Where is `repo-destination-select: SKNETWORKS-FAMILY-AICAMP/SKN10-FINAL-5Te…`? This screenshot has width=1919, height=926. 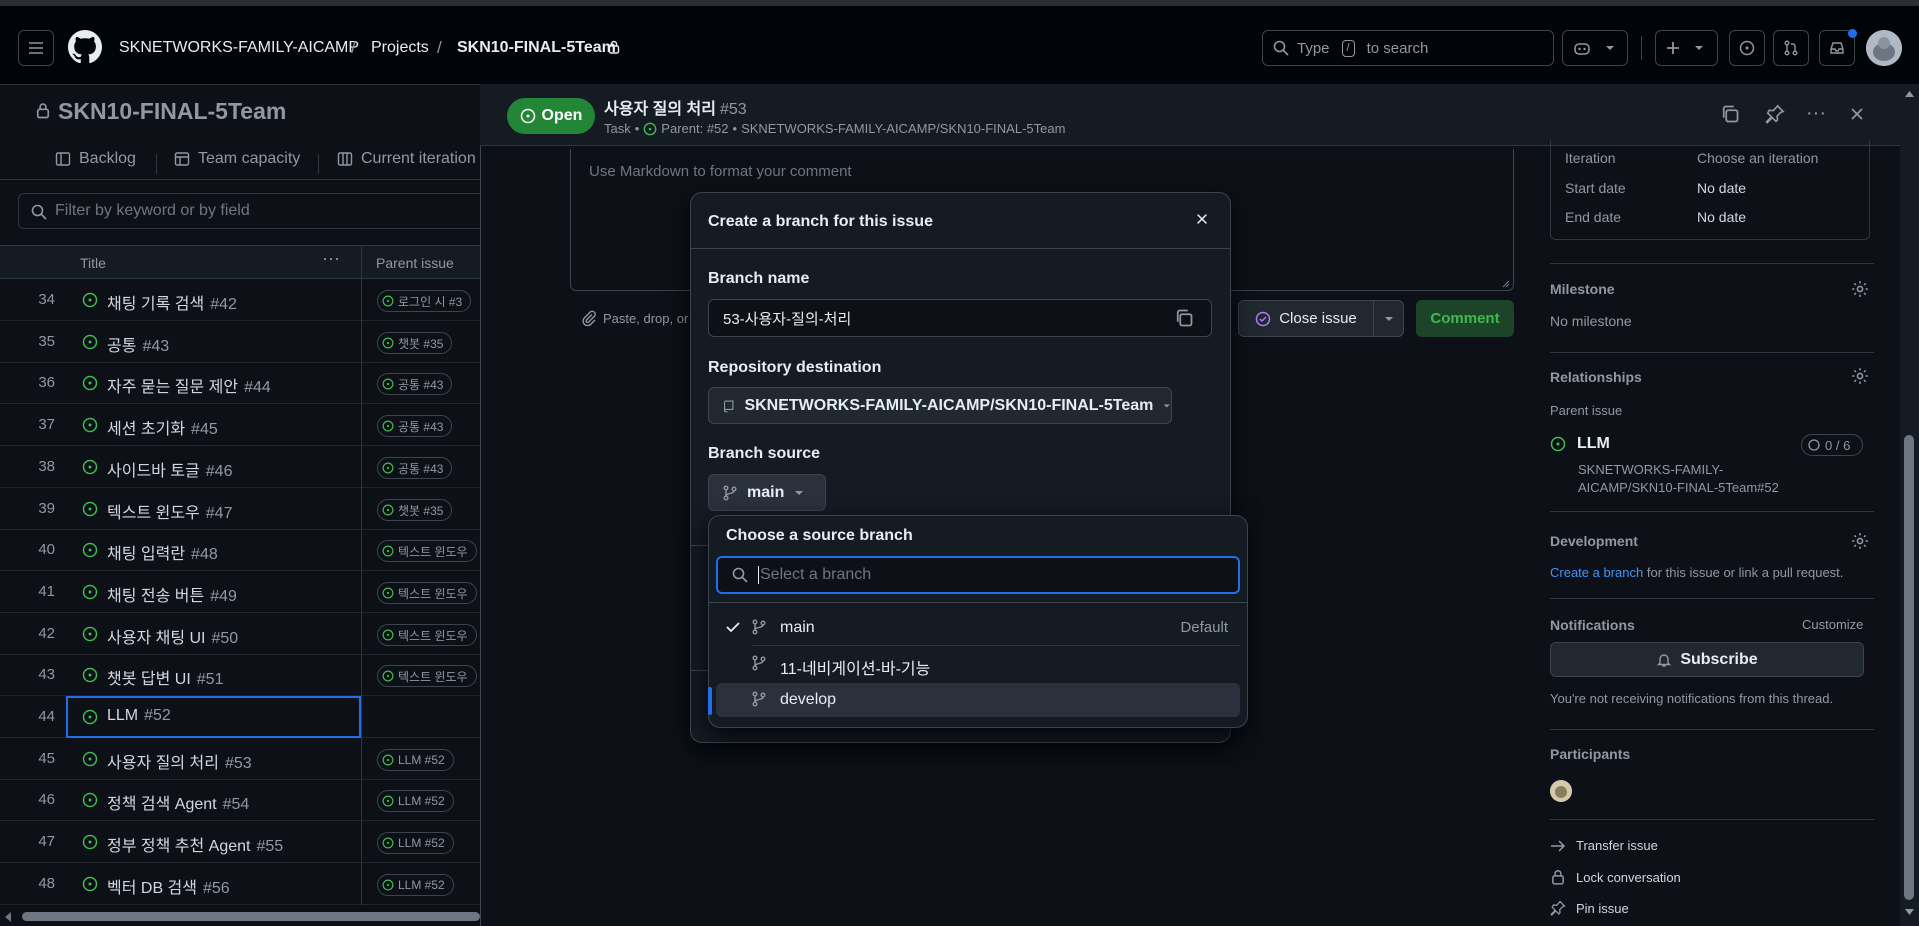
repo-destination-select: SKNETWORKS-FAMILY-AICAMP/SKN10-FINAL-5Te… is located at coordinates (940, 405).